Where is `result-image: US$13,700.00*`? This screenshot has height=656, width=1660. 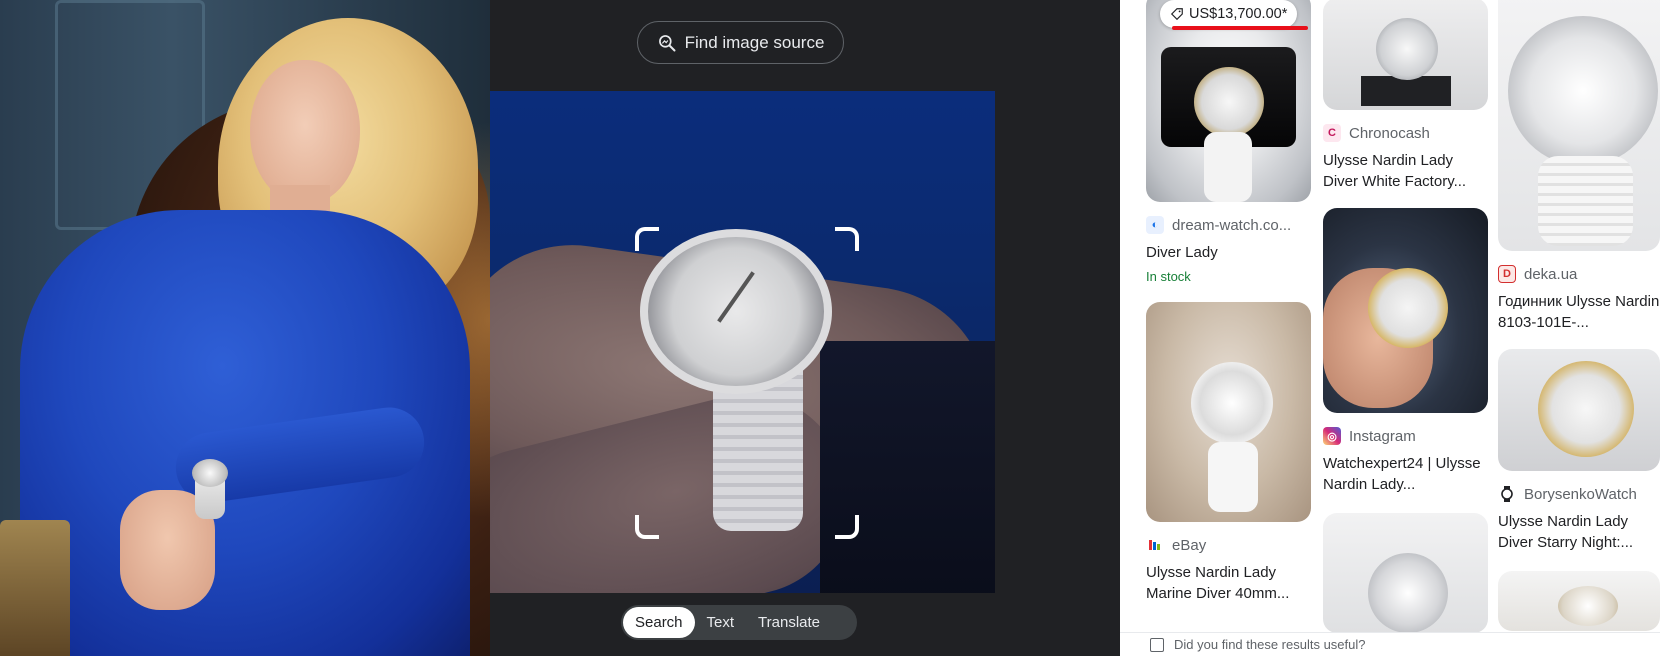
result-image: US$13,700.00* is located at coordinates (1228, 101).